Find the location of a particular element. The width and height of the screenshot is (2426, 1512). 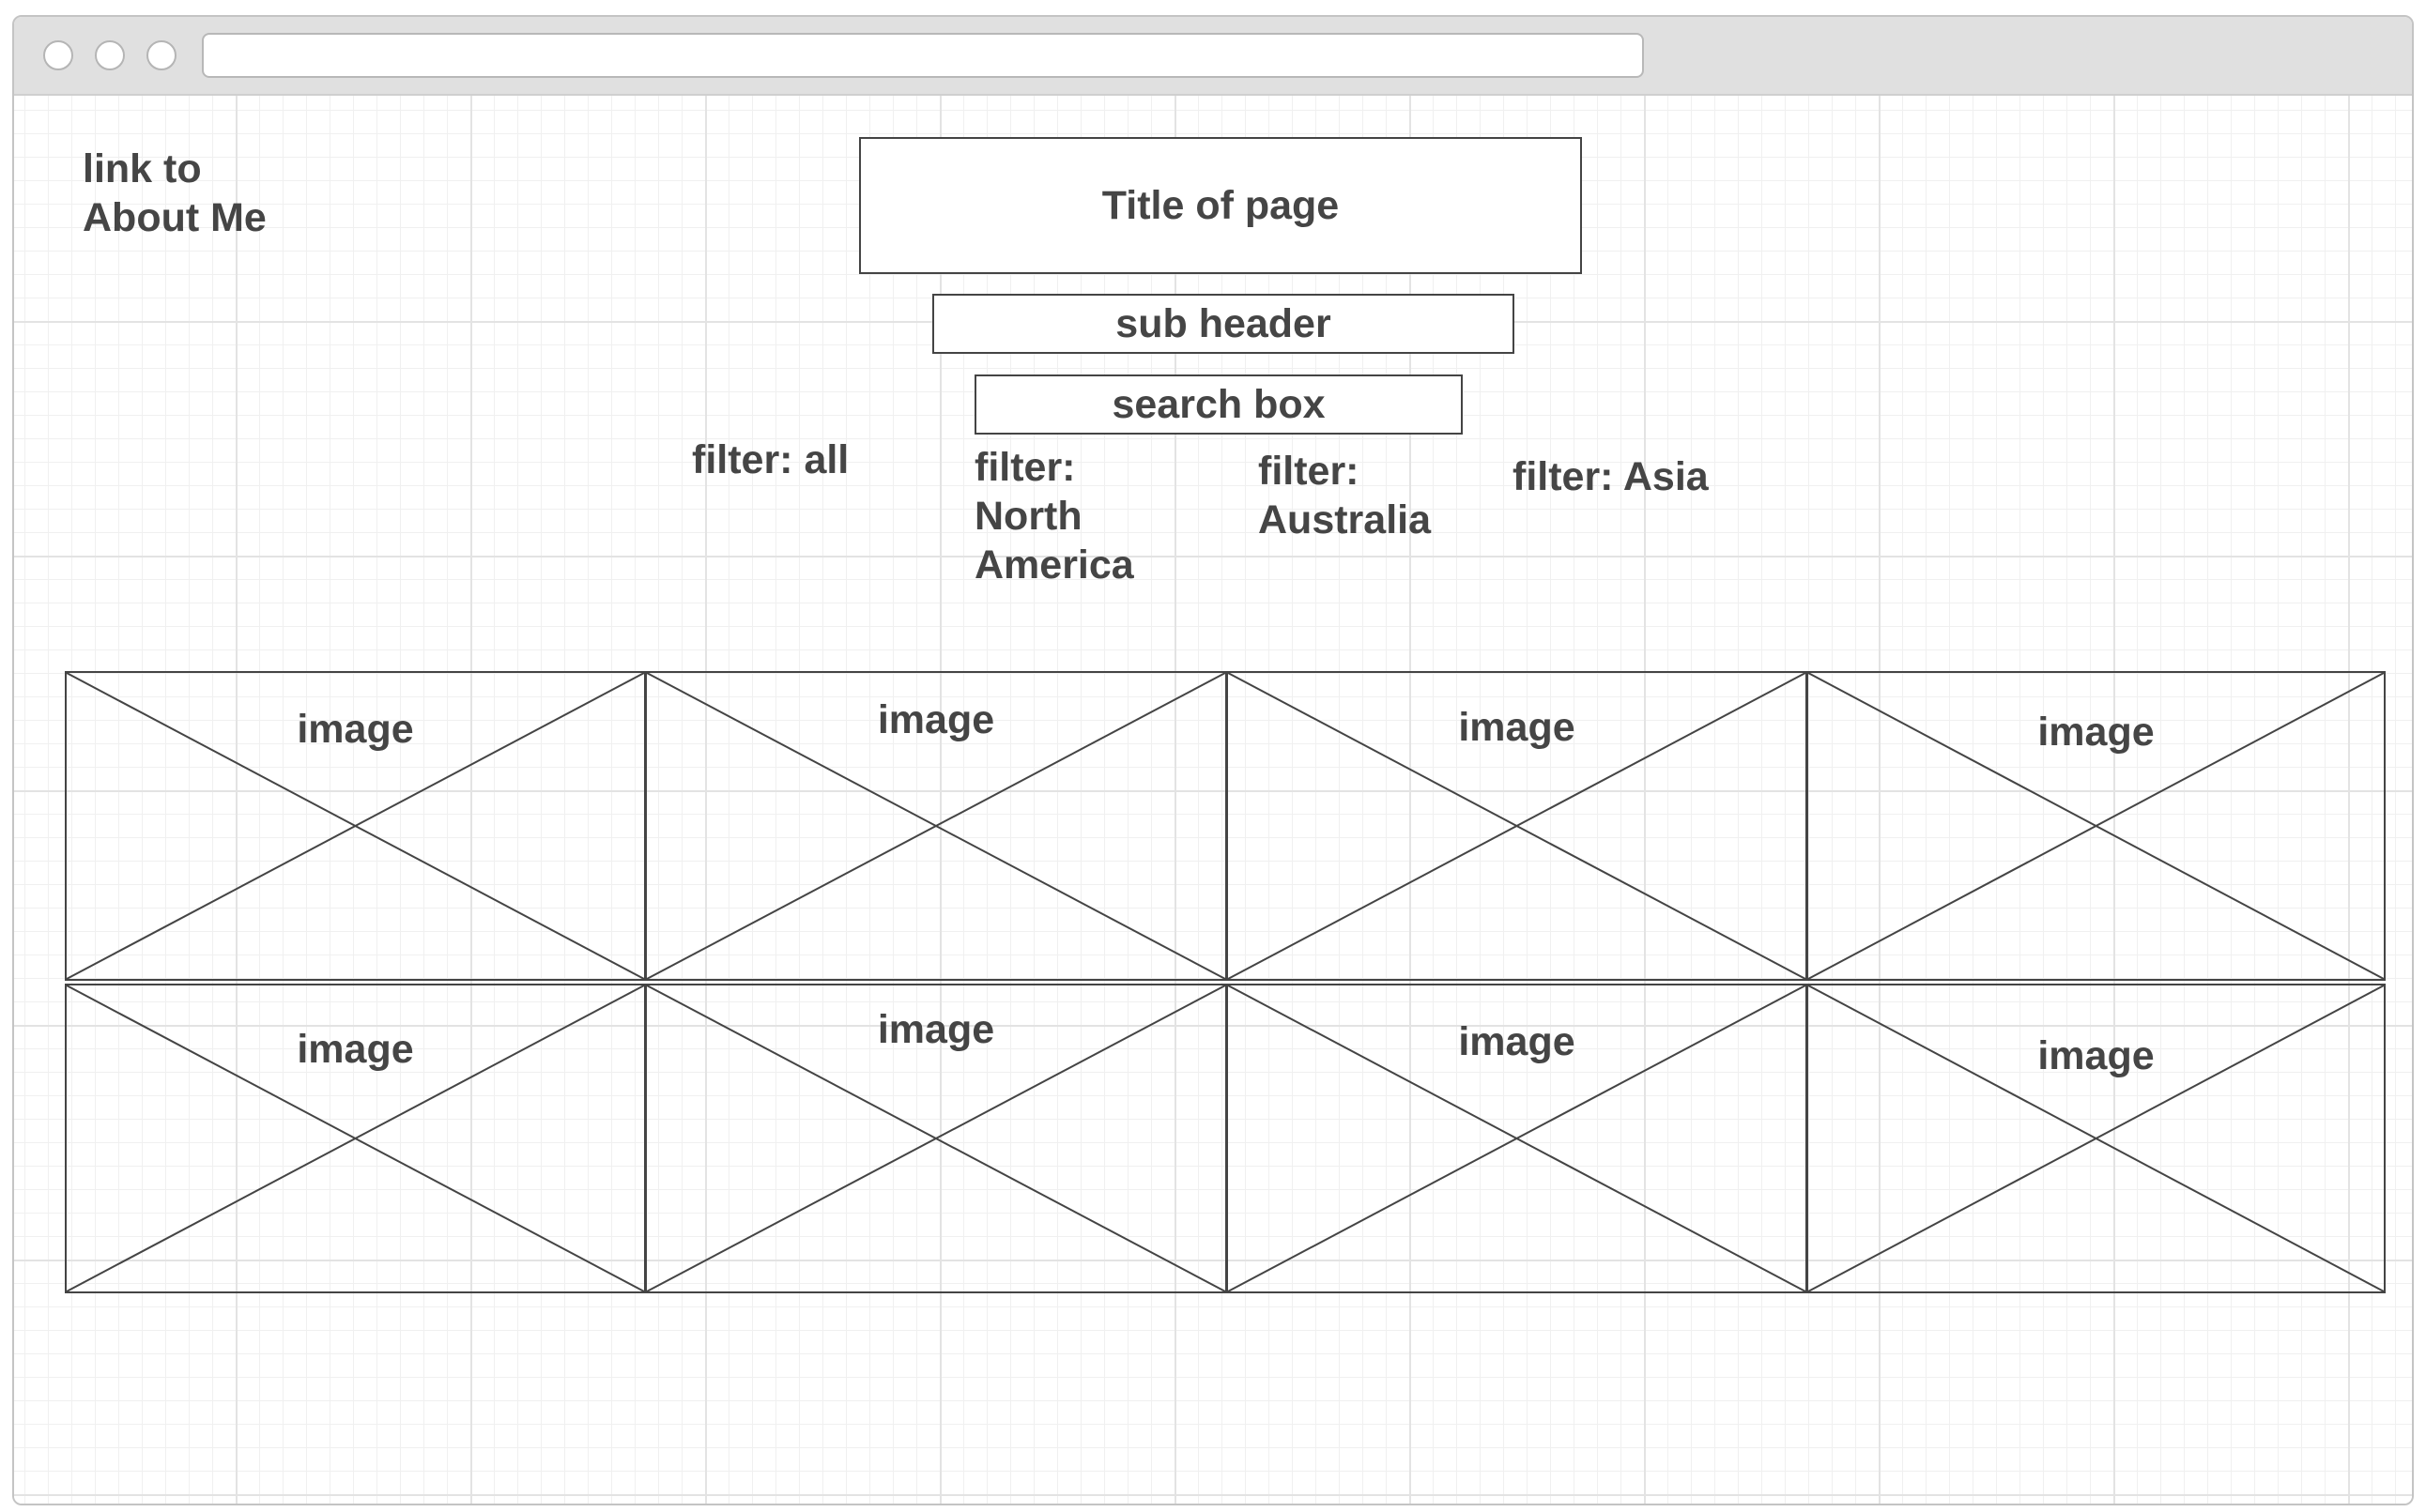

browser-titlebar is located at coordinates (1213, 56).